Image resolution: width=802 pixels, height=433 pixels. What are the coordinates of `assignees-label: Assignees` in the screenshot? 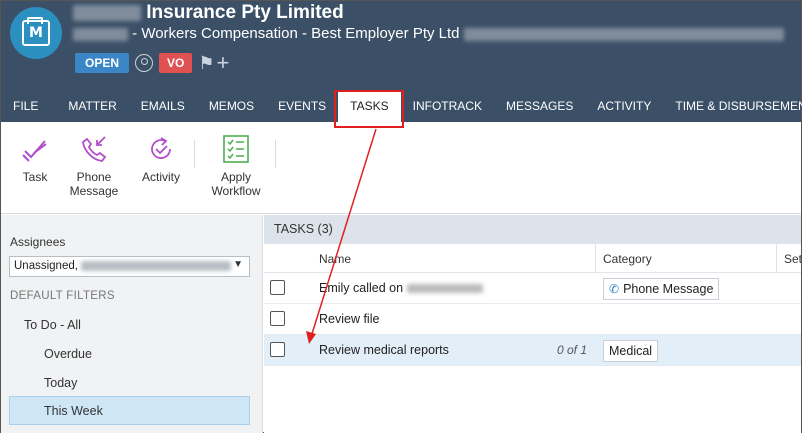 It's located at (38, 242).